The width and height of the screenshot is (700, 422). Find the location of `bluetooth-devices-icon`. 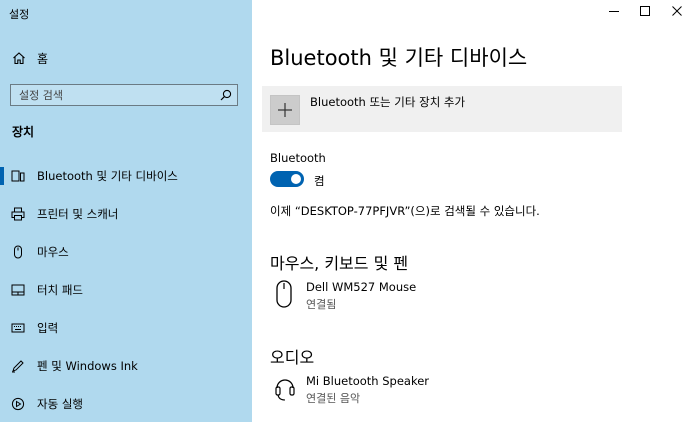

bluetooth-devices-icon is located at coordinates (18, 176).